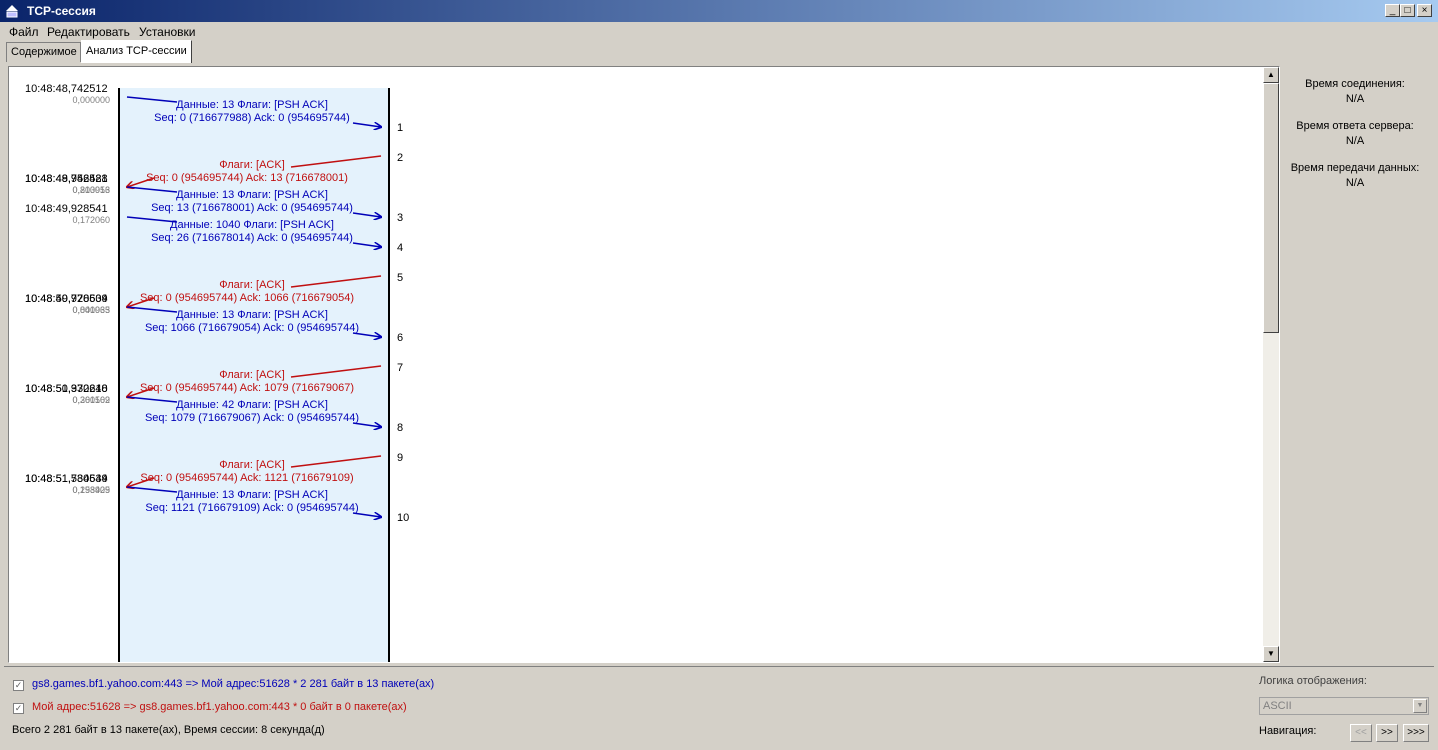 The width and height of the screenshot is (1438, 750). I want to click on packet-seq-ack: Seq: 0 (954695744) Ack: 1079 (716679067), so click(247, 388).